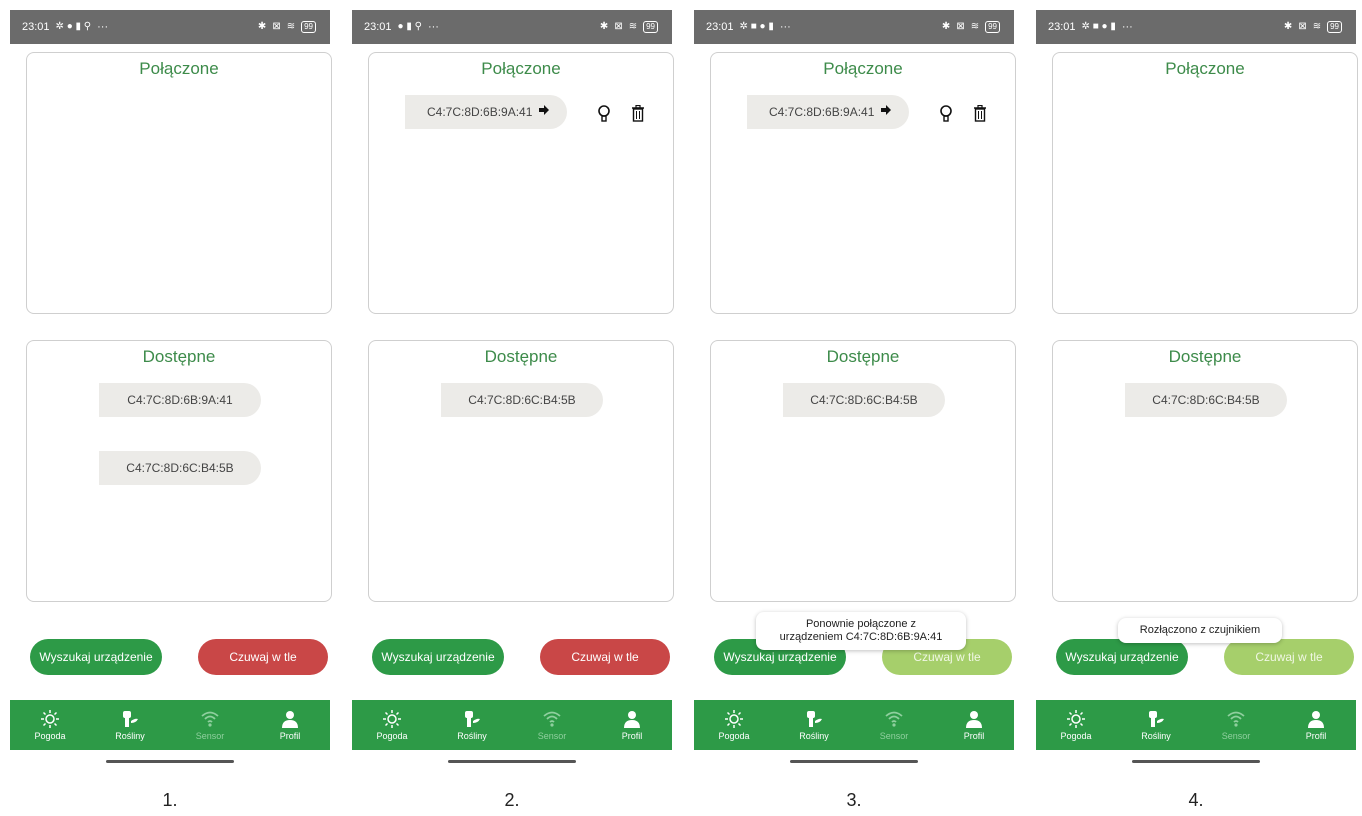 Image resolution: width=1362 pixels, height=816 pixels. I want to click on step-label-1: 1., so click(170, 800).